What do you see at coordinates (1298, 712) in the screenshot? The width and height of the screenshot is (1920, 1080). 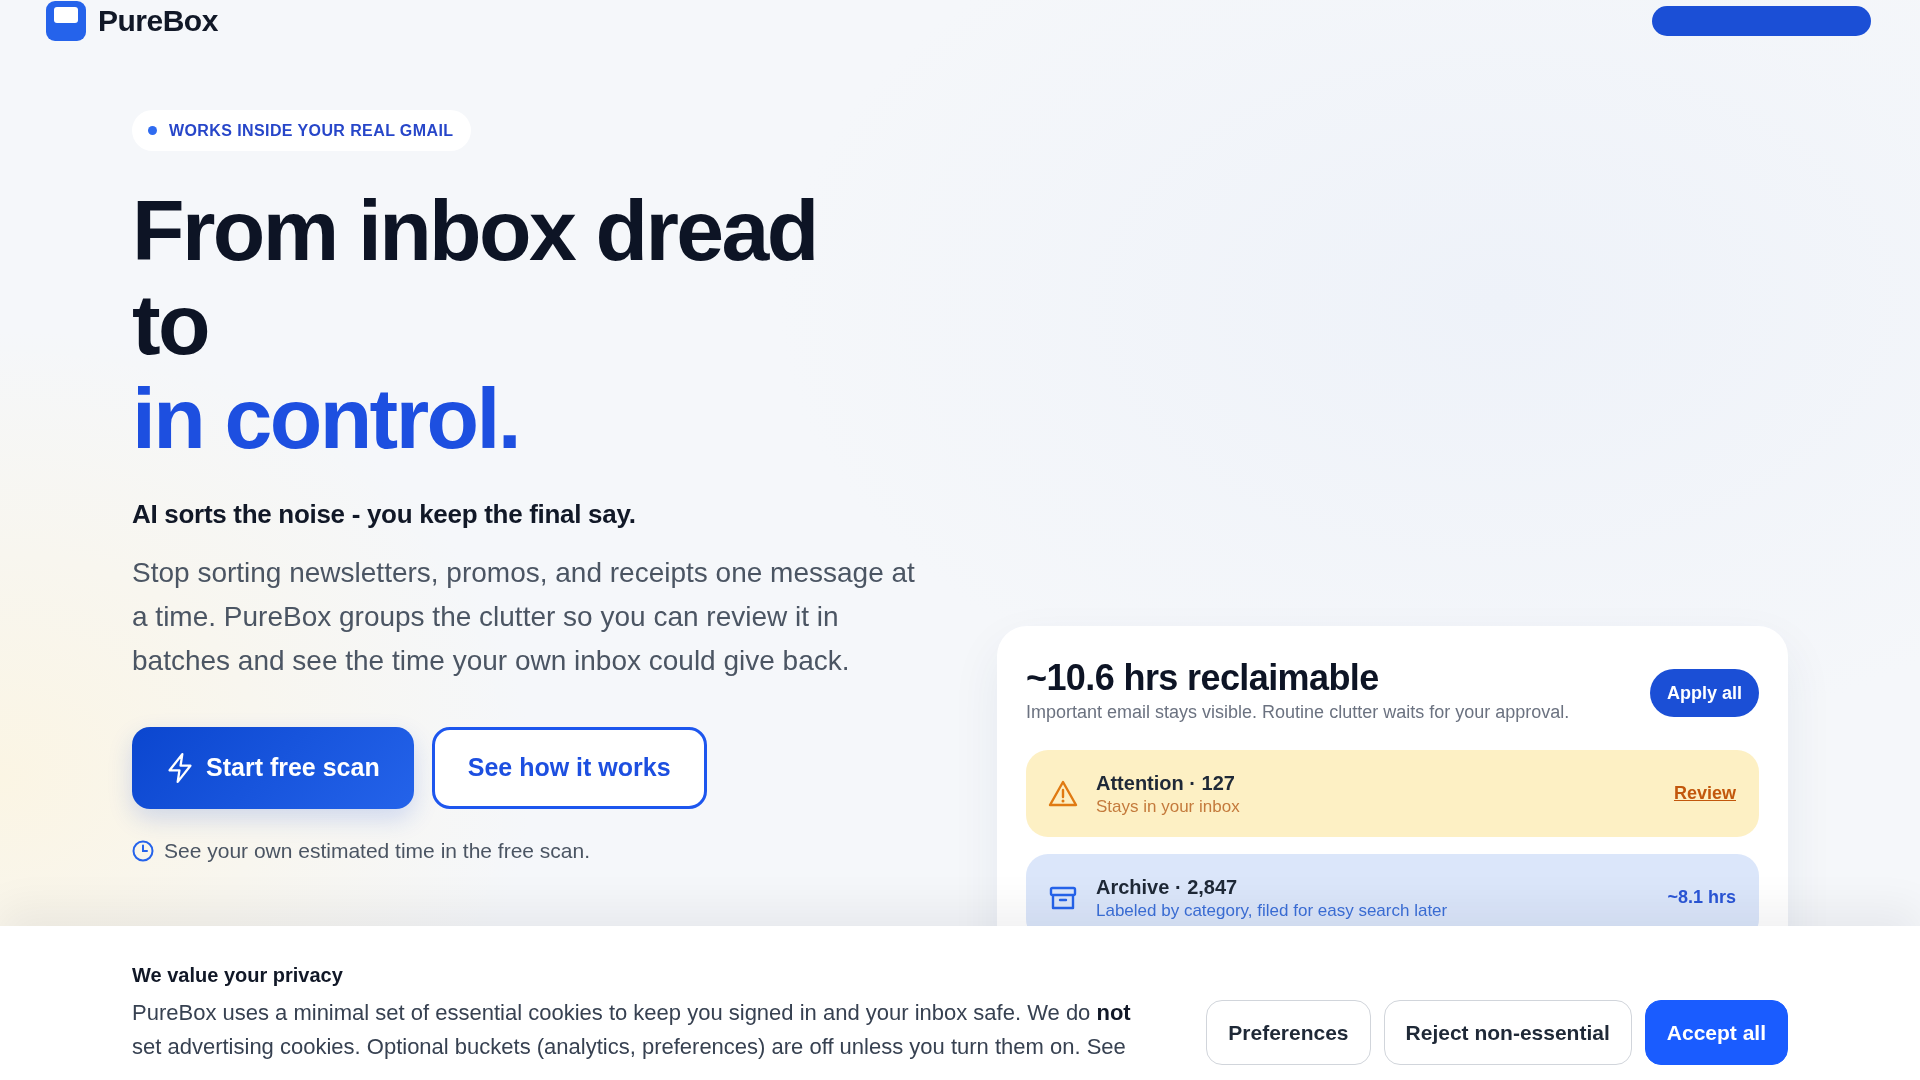 I see `card-subtitle: Important email stays visible. Routine clutter waits for your approval.` at bounding box center [1298, 712].